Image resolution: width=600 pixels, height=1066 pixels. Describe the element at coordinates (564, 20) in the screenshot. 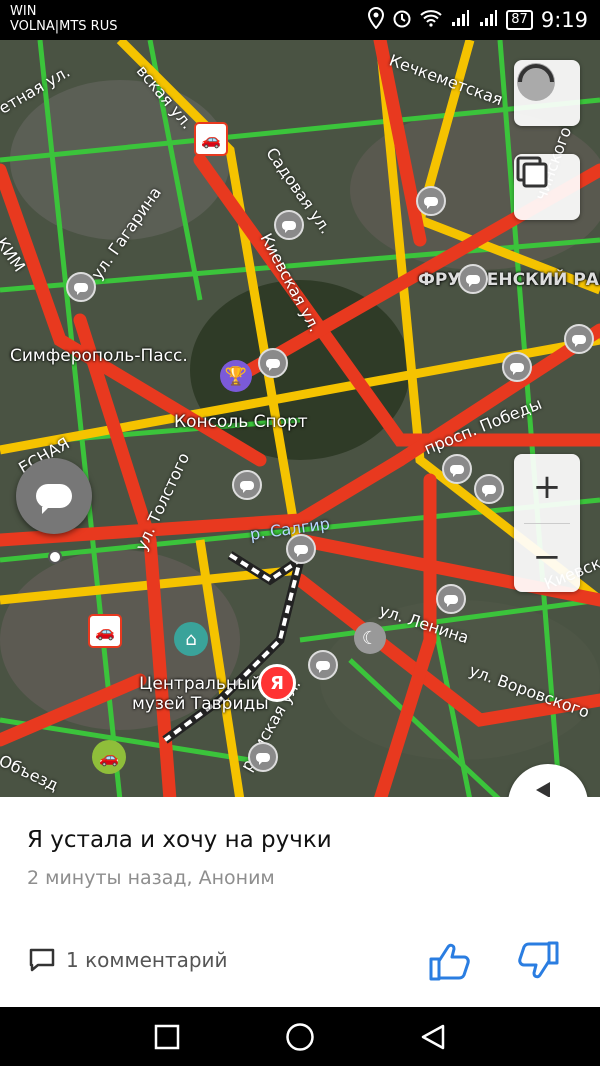

I see `clock: 9:19` at that location.